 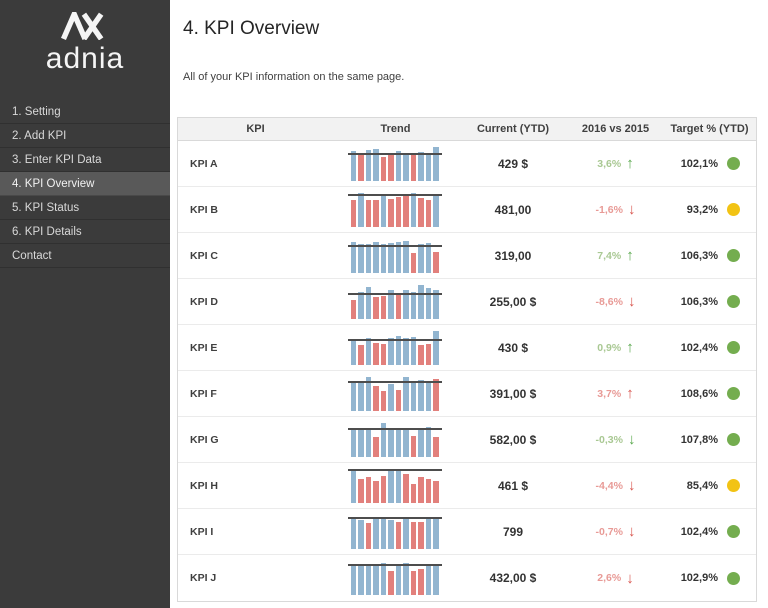 What do you see at coordinates (513, 531) in the screenshot?
I see `current-value: 799` at bounding box center [513, 531].